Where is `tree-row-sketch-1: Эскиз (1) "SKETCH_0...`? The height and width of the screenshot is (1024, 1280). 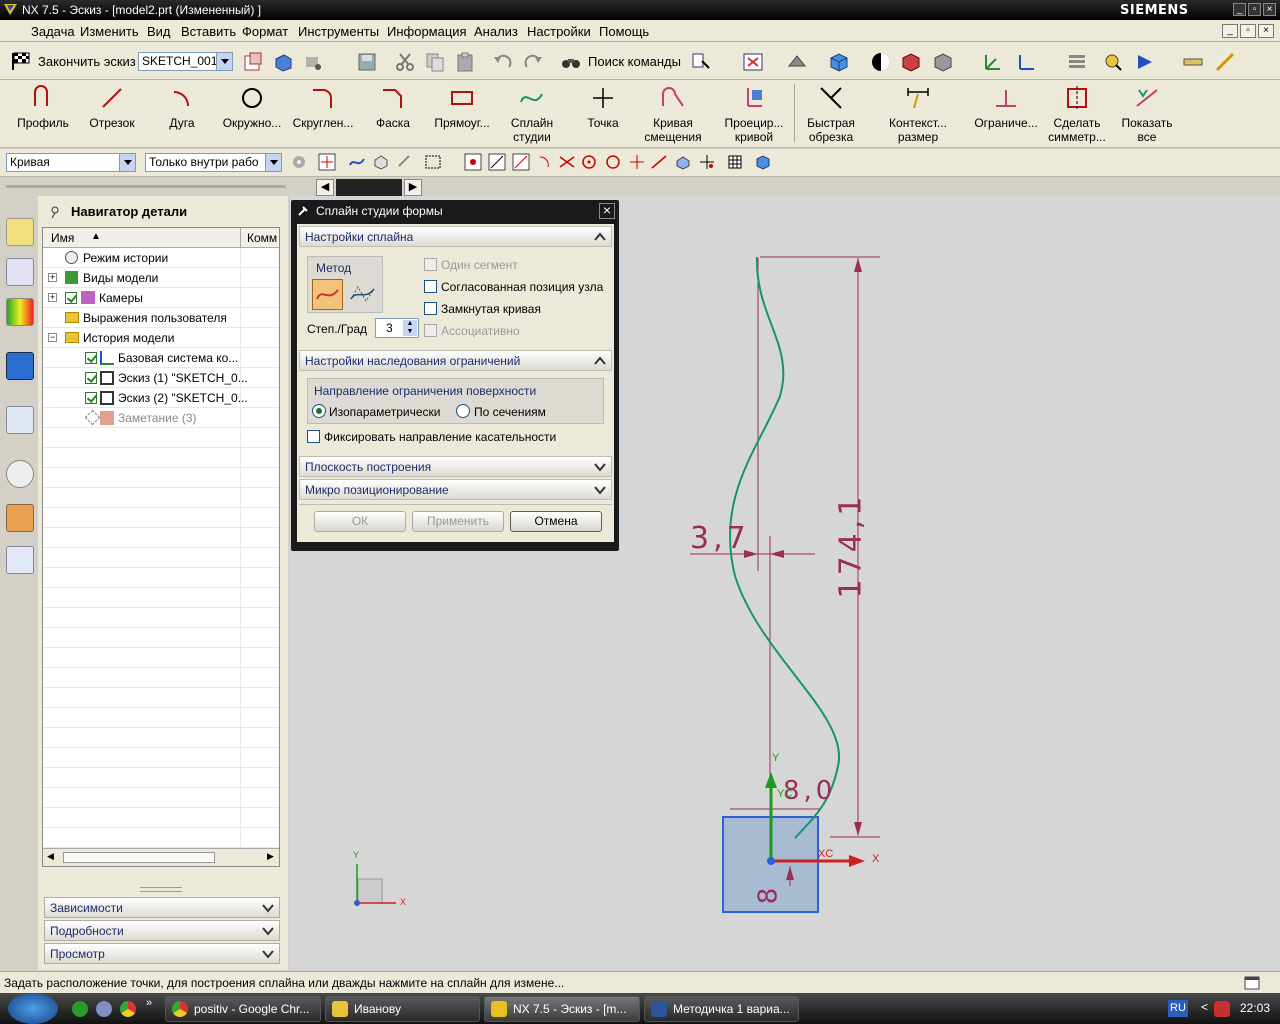 tree-row-sketch-1: Эскиз (1) "SKETCH_0... is located at coordinates (161, 378).